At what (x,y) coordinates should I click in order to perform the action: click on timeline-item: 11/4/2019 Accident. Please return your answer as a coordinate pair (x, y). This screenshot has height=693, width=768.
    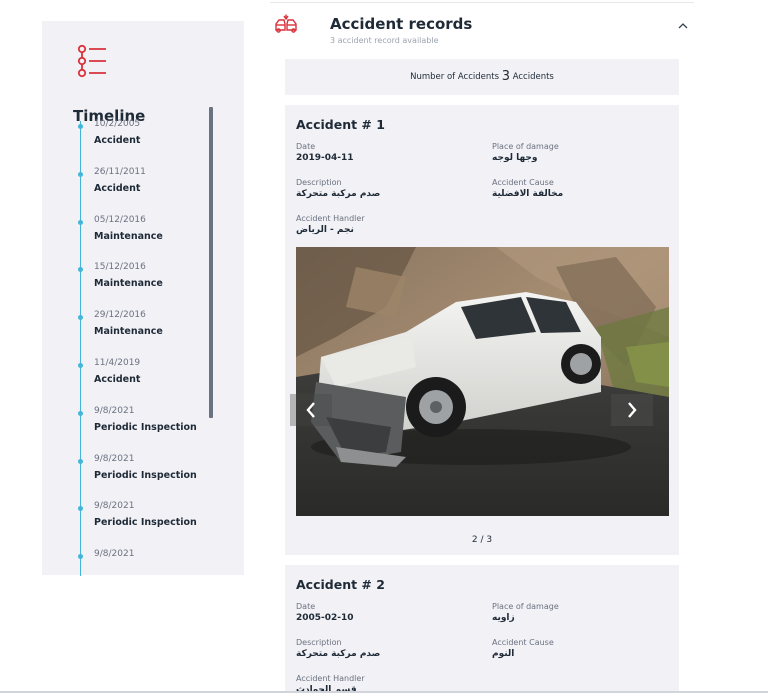
    Looking at the image, I should click on (127, 378).